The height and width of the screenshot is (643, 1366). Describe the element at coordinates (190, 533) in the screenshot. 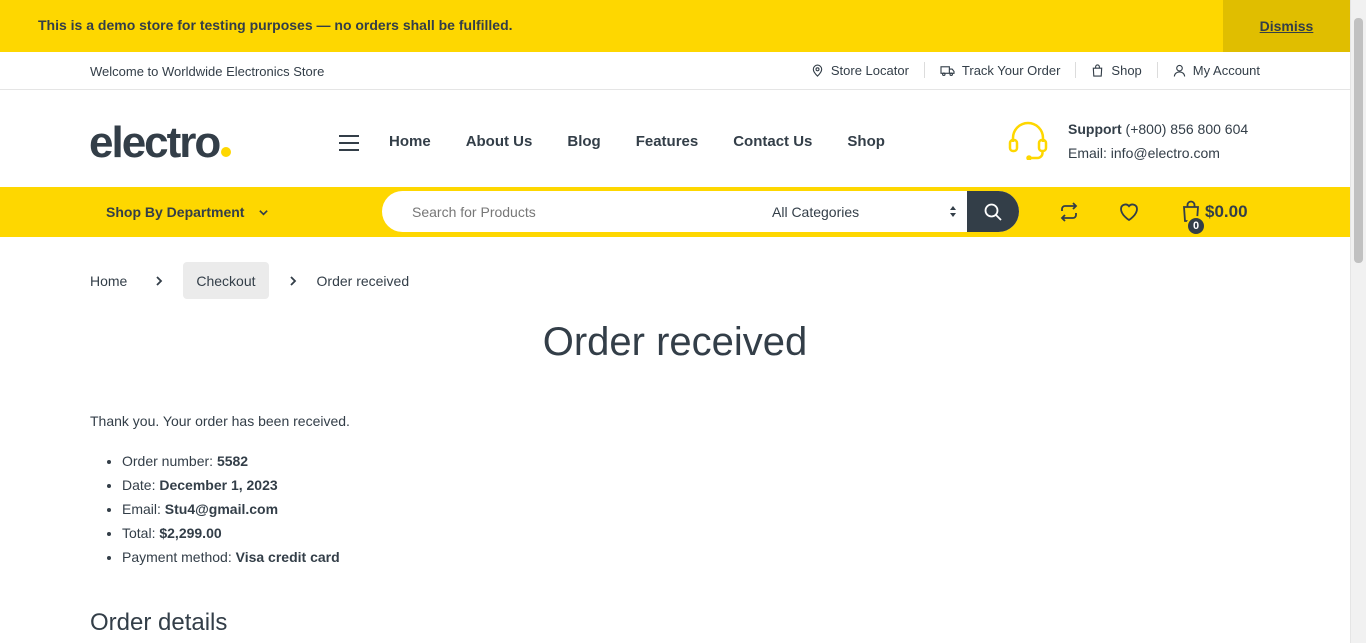

I see `order-total-value: $2,299.00` at that location.